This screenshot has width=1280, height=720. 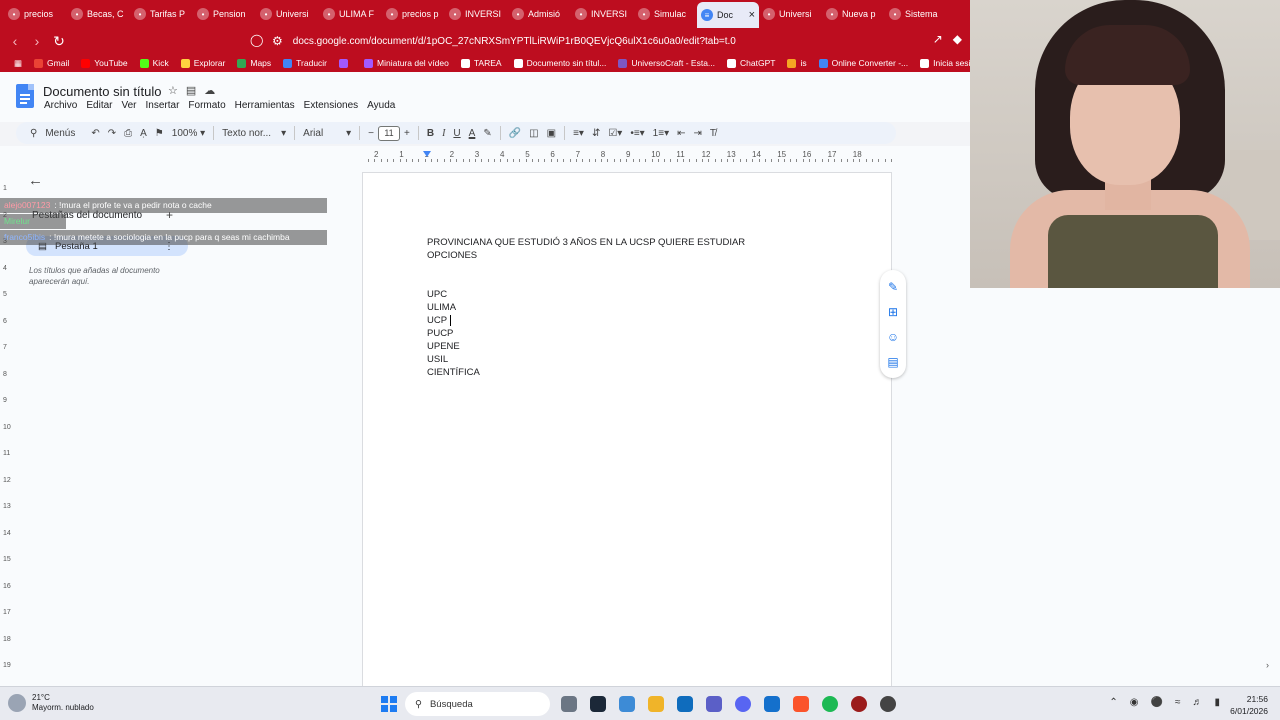 What do you see at coordinates (453, 333) in the screenshot?
I see `list-item: PUCP` at bounding box center [453, 333].